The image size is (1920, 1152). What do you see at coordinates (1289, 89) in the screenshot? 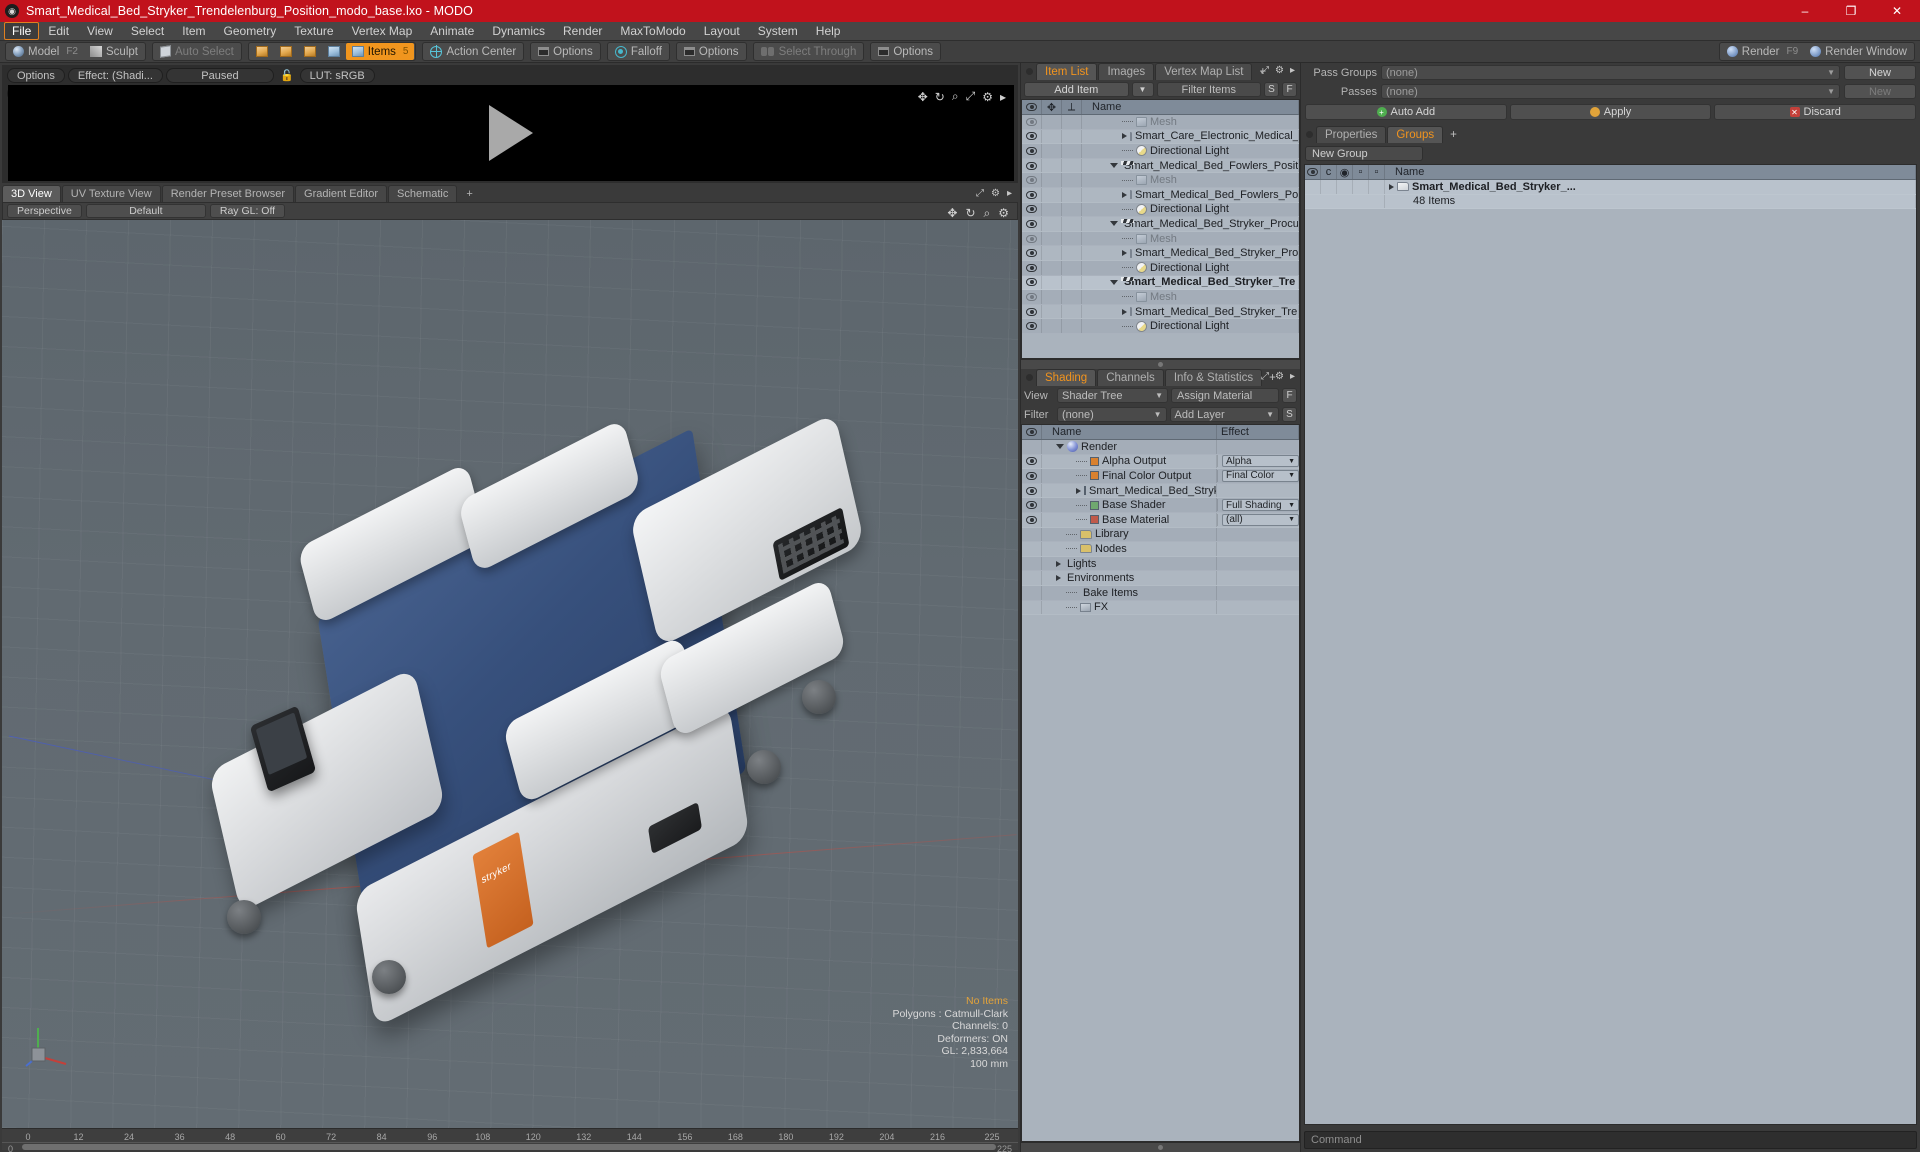
I see `item-list-f-button: F` at bounding box center [1289, 89].